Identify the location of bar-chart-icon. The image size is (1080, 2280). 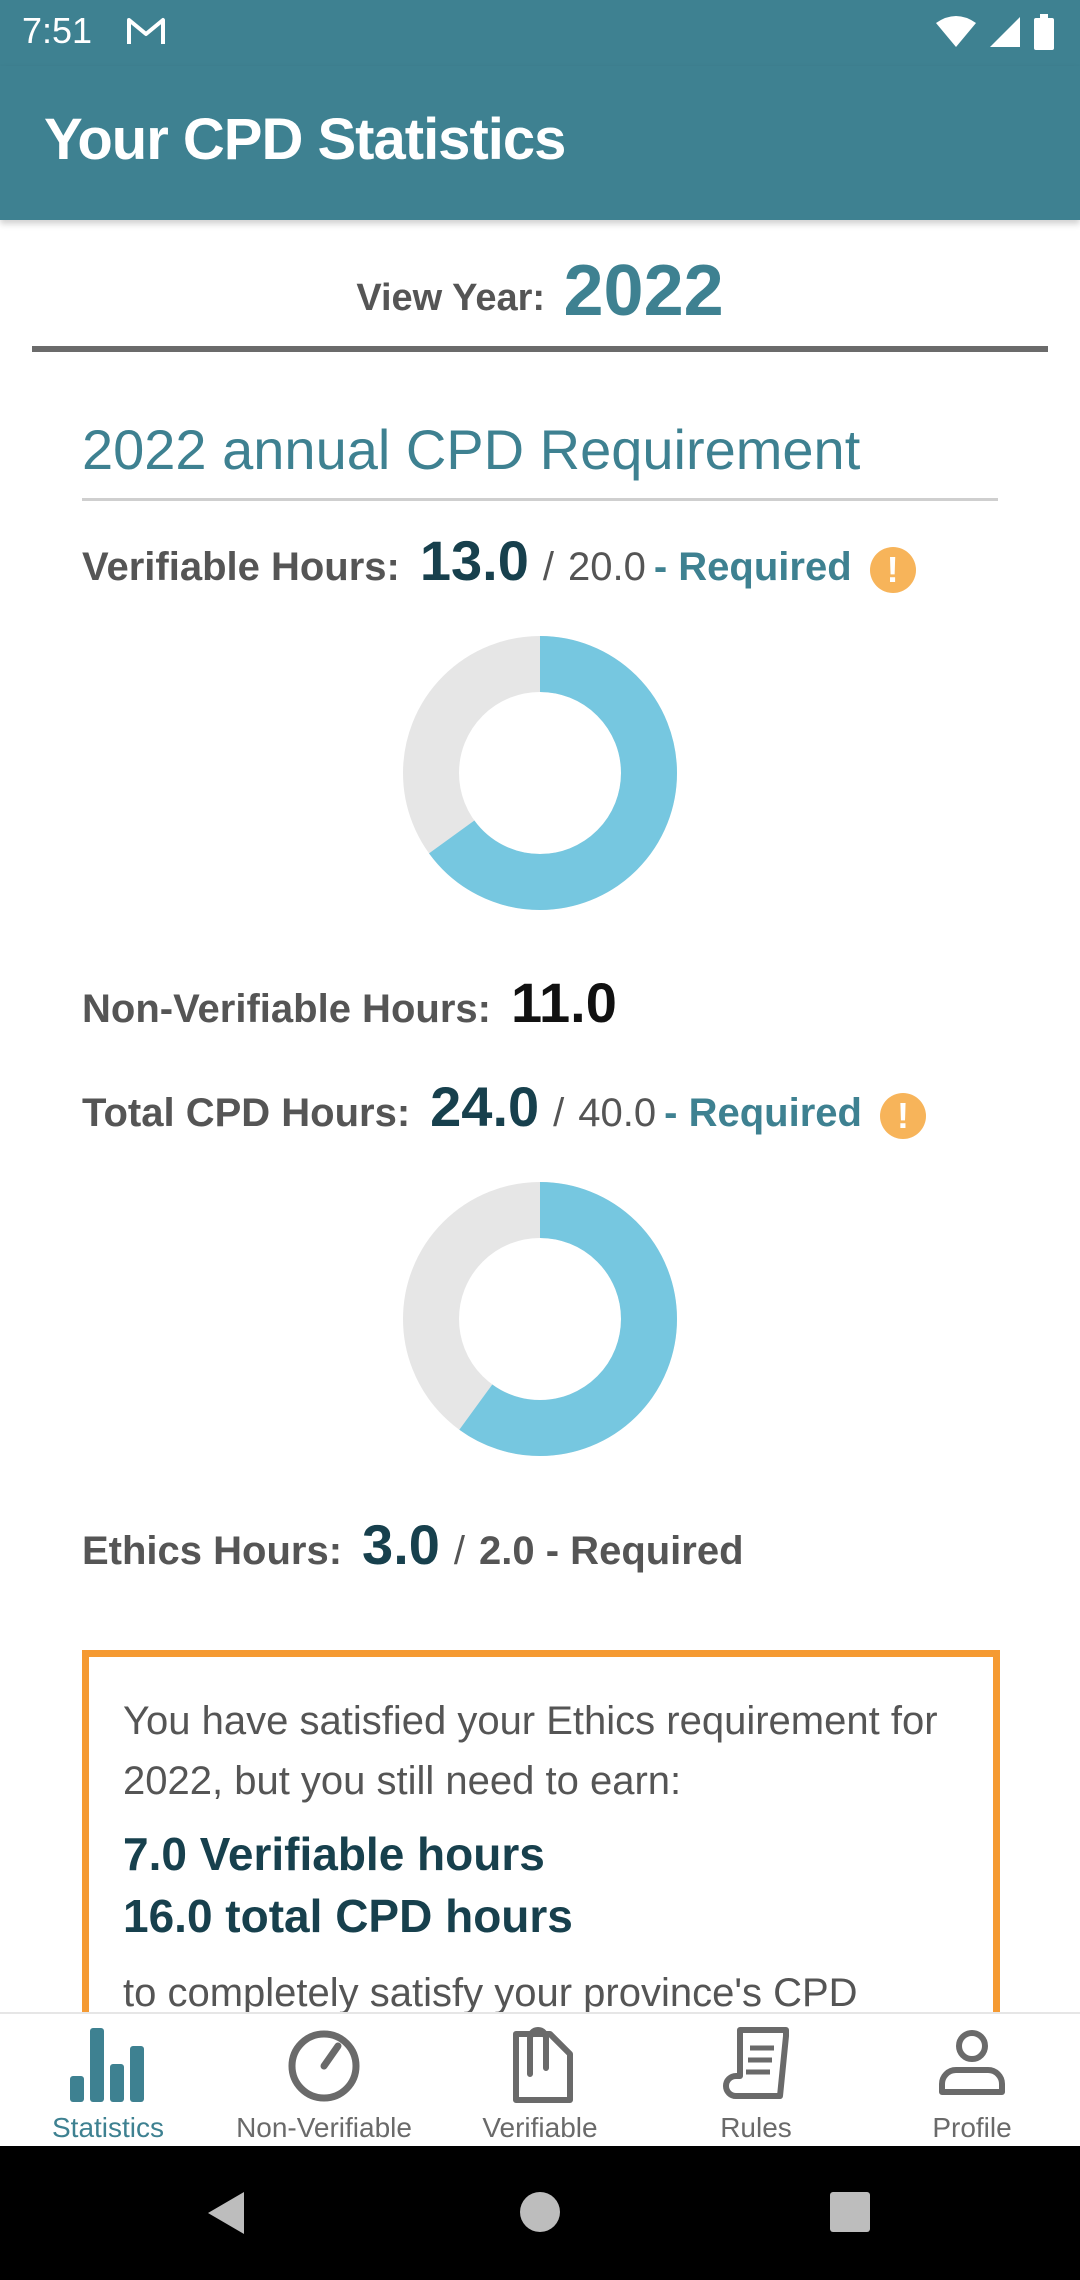
(107, 2065).